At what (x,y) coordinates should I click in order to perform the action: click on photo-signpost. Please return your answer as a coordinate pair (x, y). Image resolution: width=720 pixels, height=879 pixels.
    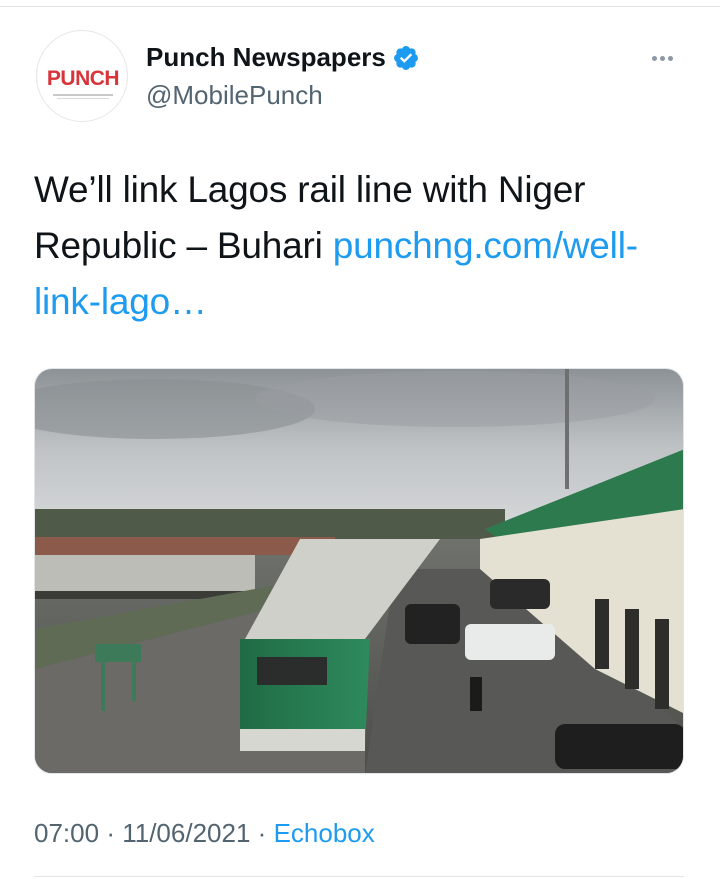
    Looking at the image, I should click on (118, 653).